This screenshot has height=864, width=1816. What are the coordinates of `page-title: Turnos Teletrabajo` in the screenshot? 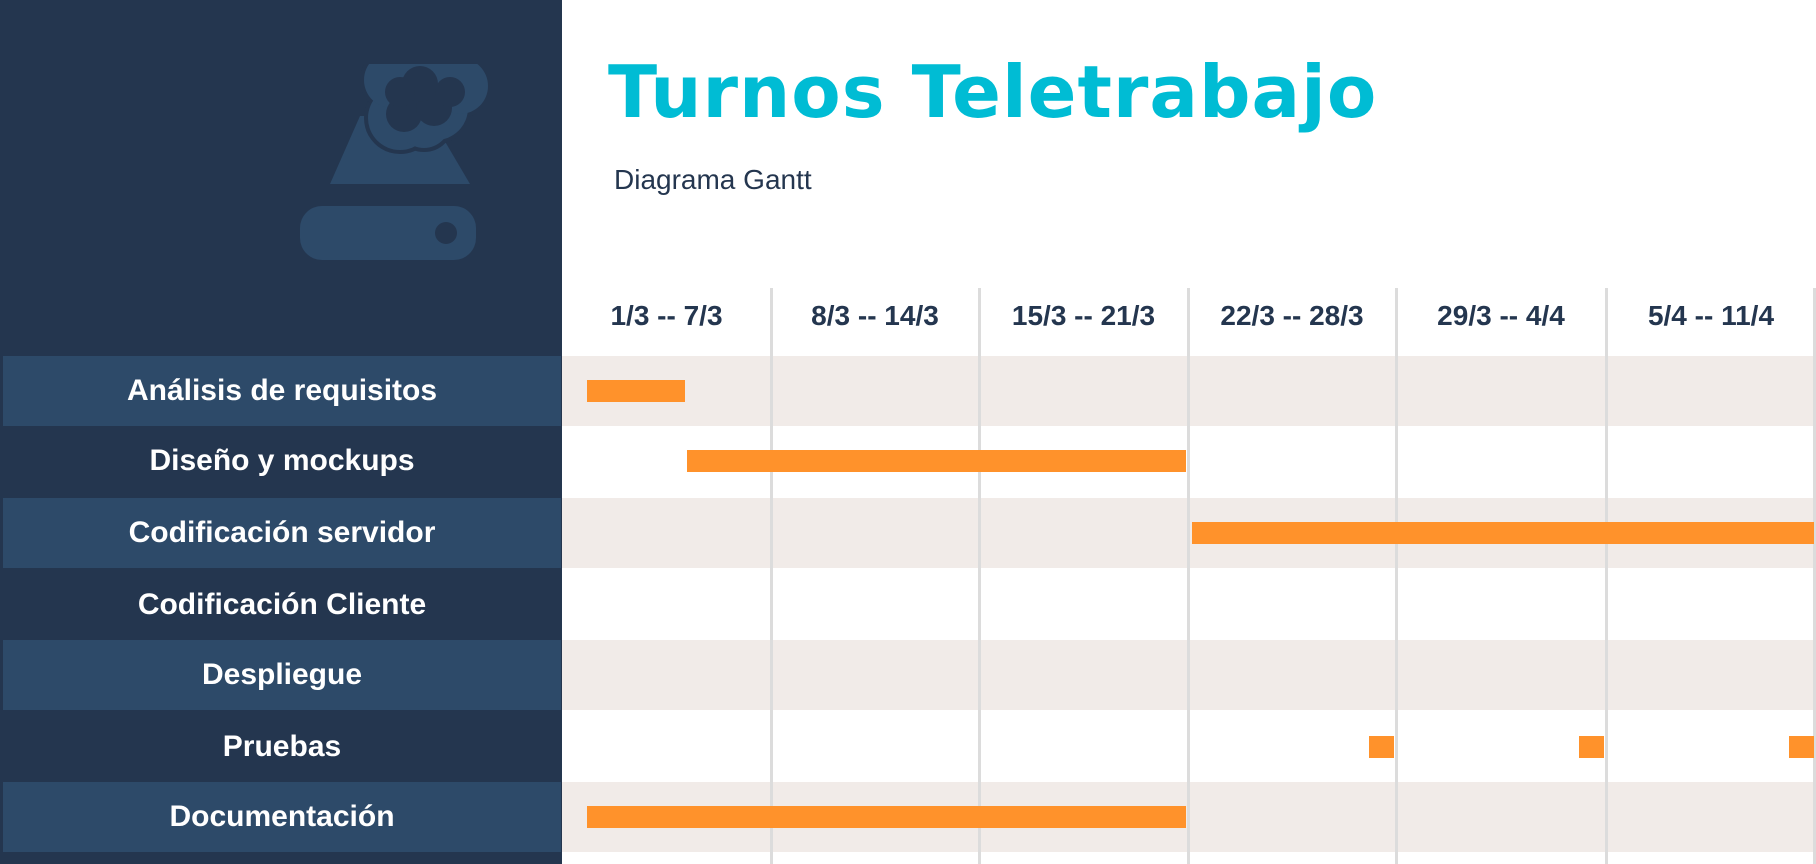 It's located at (993, 92).